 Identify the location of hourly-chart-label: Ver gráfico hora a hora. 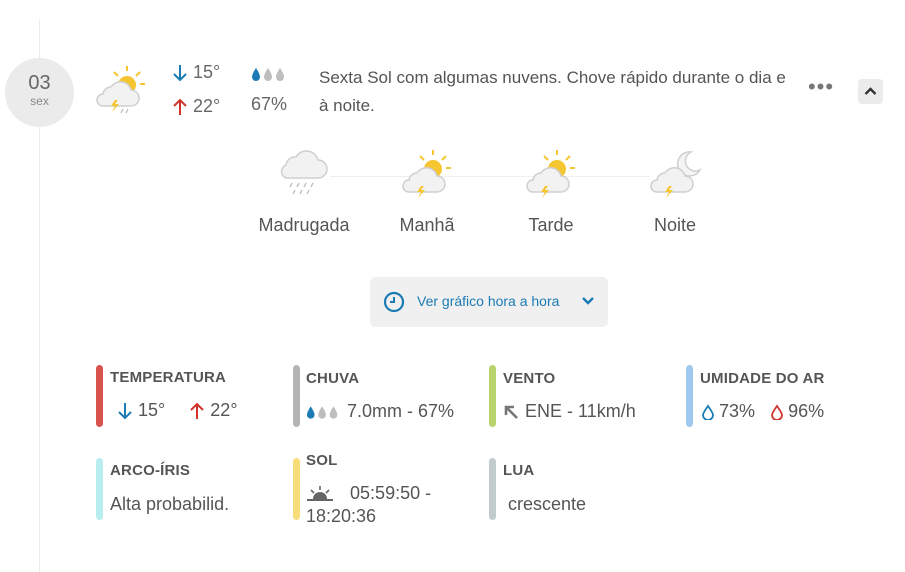
(488, 301).